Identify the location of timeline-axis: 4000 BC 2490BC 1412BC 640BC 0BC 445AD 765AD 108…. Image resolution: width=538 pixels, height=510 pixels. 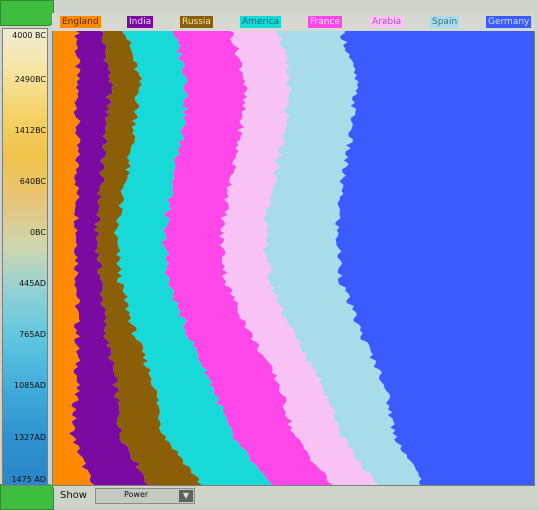
(25, 257).